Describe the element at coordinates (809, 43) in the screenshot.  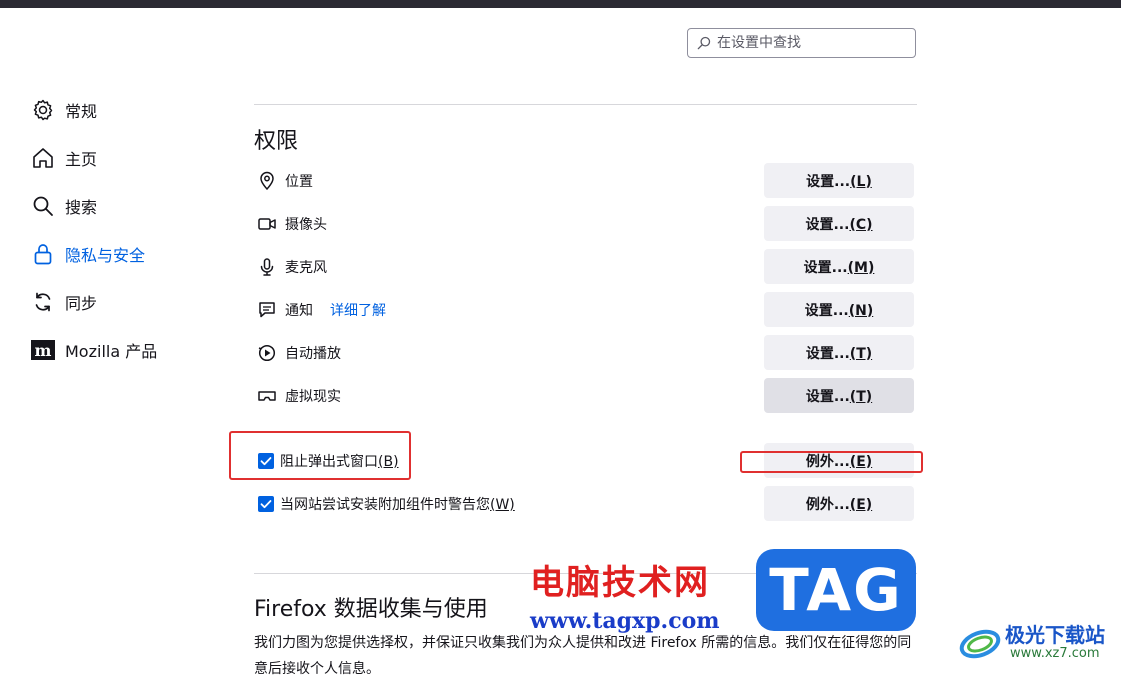
I see `search-input` at that location.